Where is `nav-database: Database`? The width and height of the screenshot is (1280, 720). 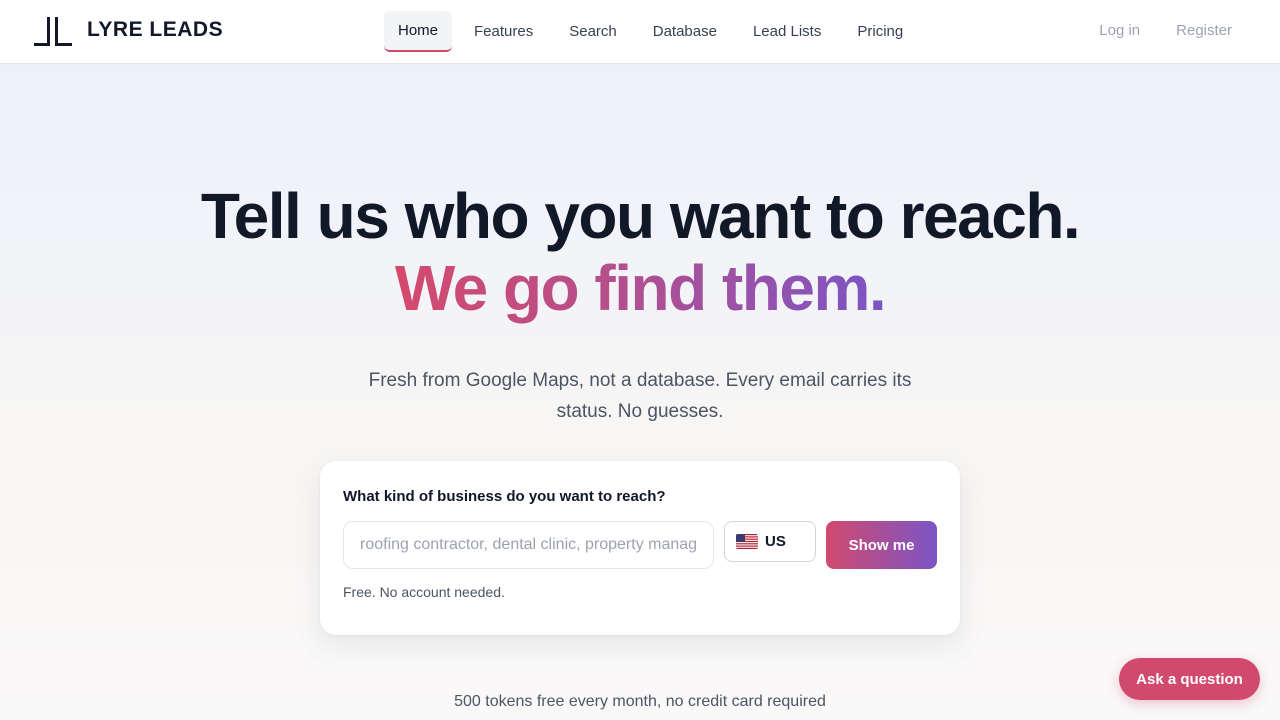
nav-database: Database is located at coordinates (685, 31).